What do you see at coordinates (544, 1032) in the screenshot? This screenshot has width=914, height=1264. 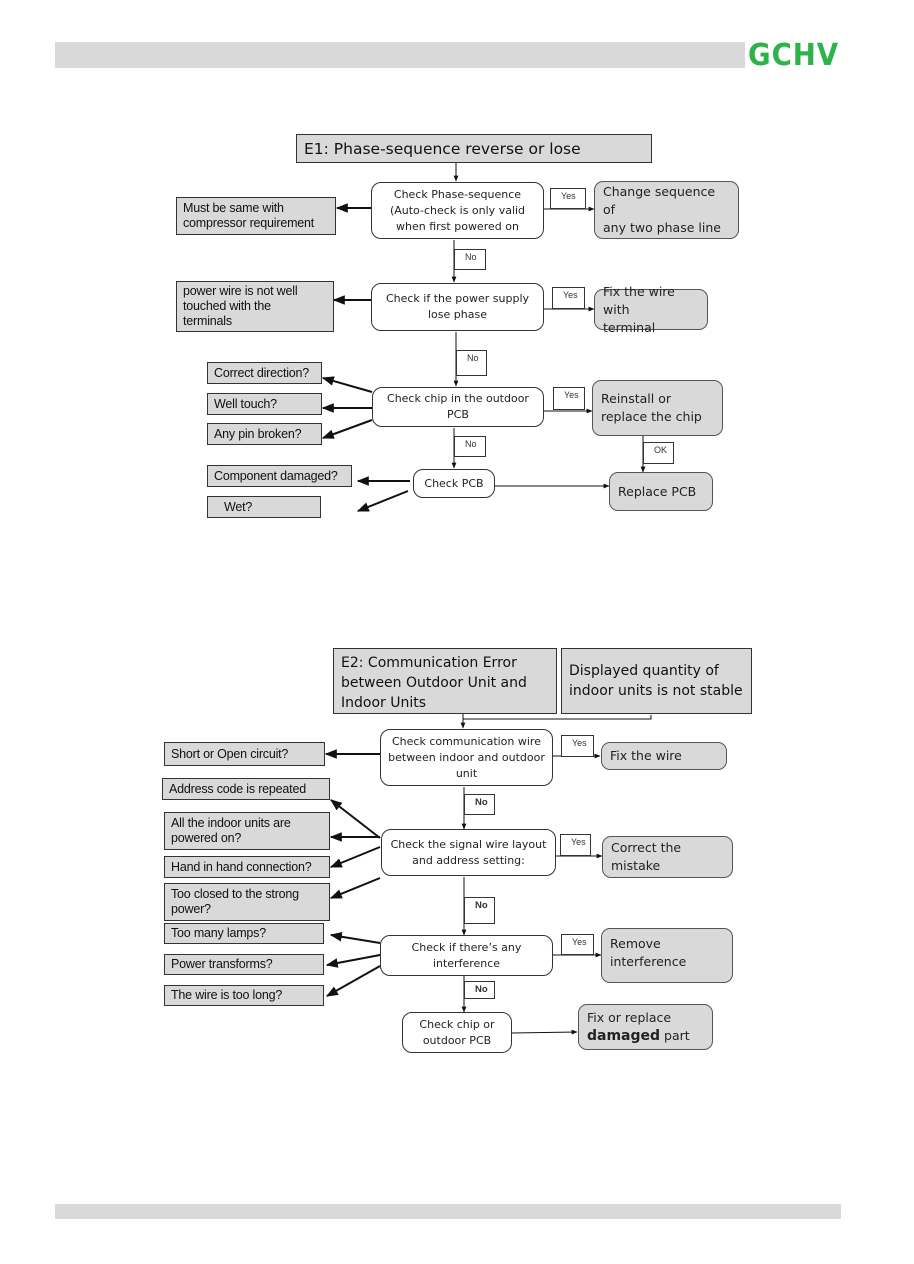 I see `e2-arrow-step4-result` at bounding box center [544, 1032].